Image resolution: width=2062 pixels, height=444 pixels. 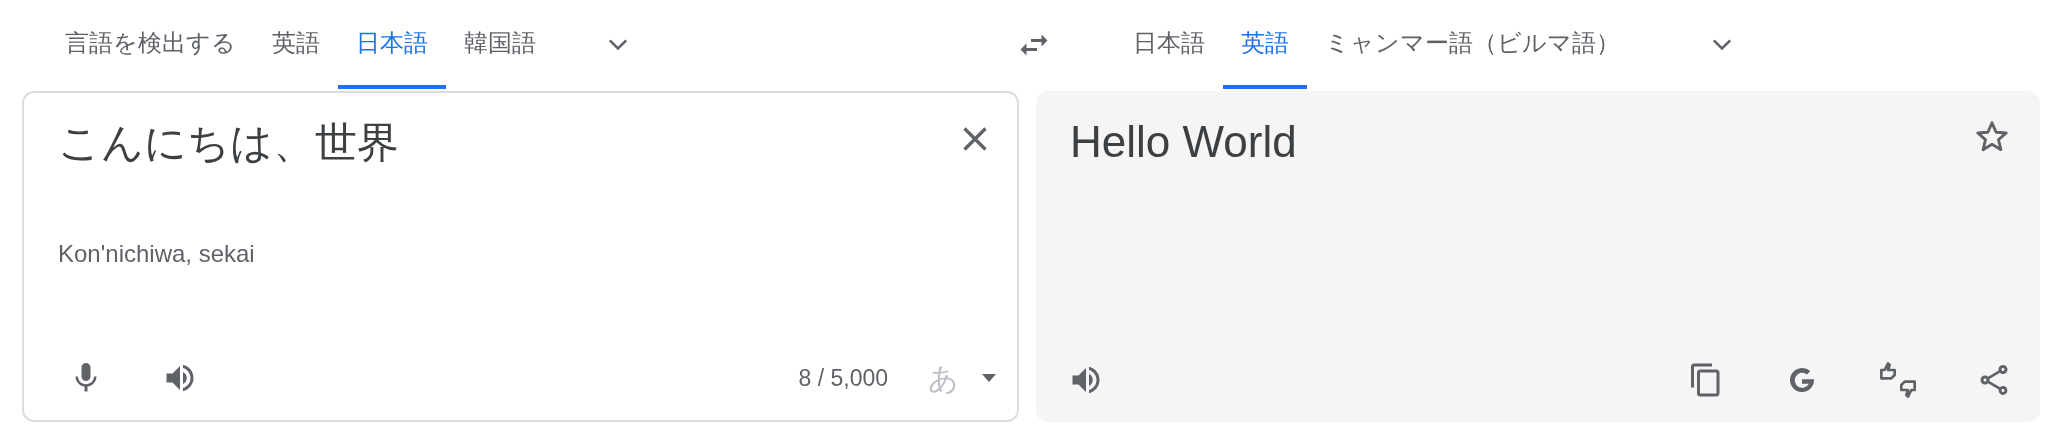 I want to click on romanization-text: Kon'nichiwa, sekai, so click(x=156, y=254).